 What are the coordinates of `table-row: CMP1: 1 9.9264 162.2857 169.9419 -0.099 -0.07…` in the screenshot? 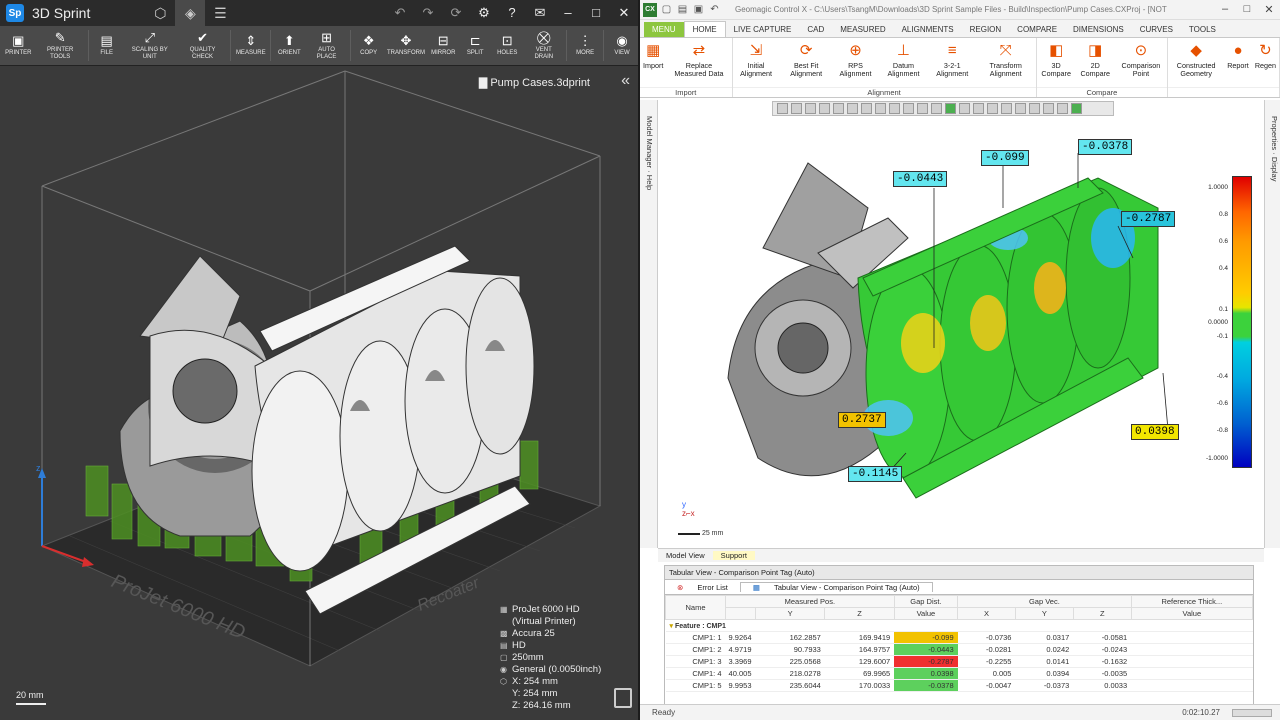 It's located at (959, 637).